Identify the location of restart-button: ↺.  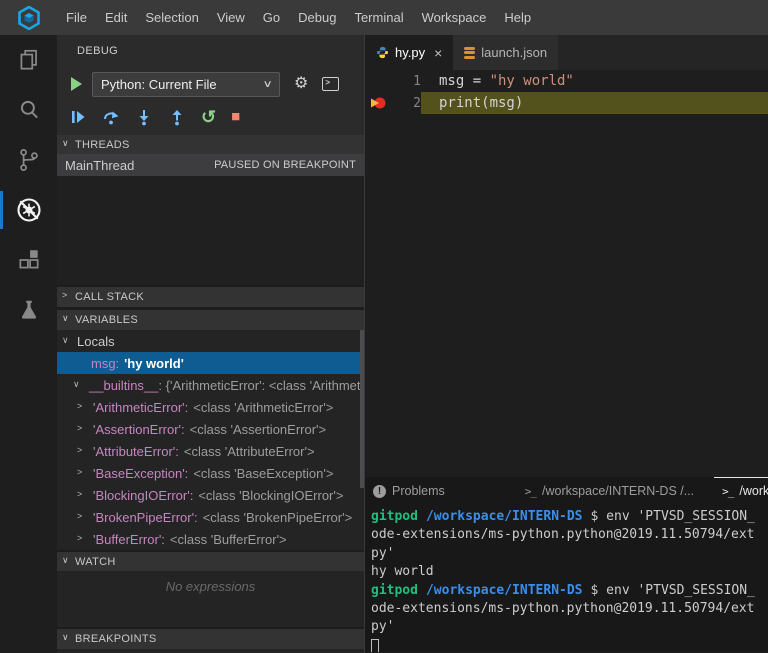
(208, 117).